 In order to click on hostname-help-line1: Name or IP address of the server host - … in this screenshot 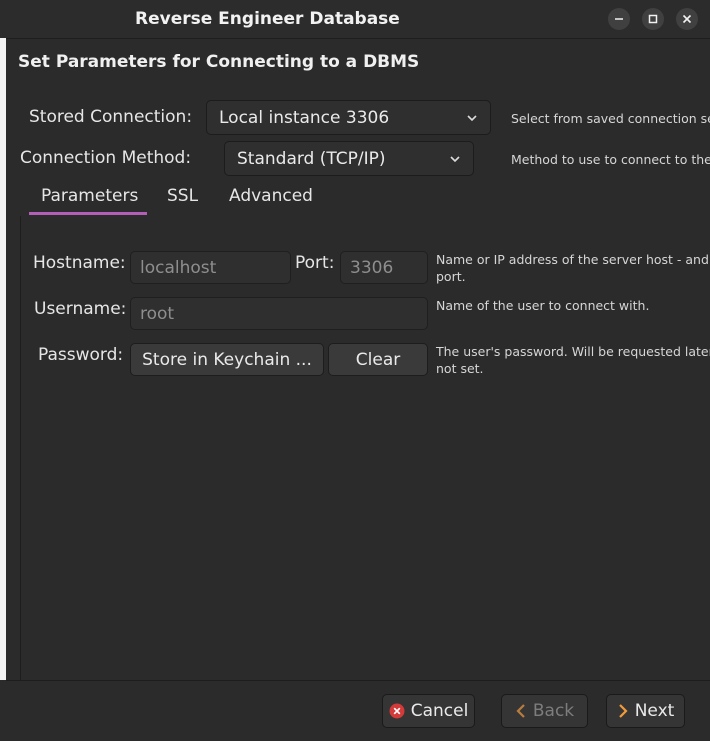, I will do `click(573, 259)`.